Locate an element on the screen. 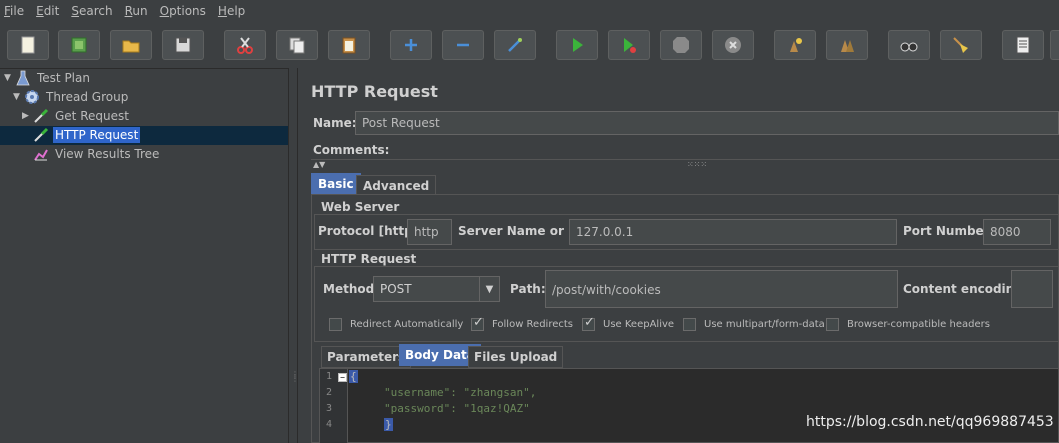 The height and width of the screenshot is (443, 1059). menu-edit: Edit is located at coordinates (47, 11).